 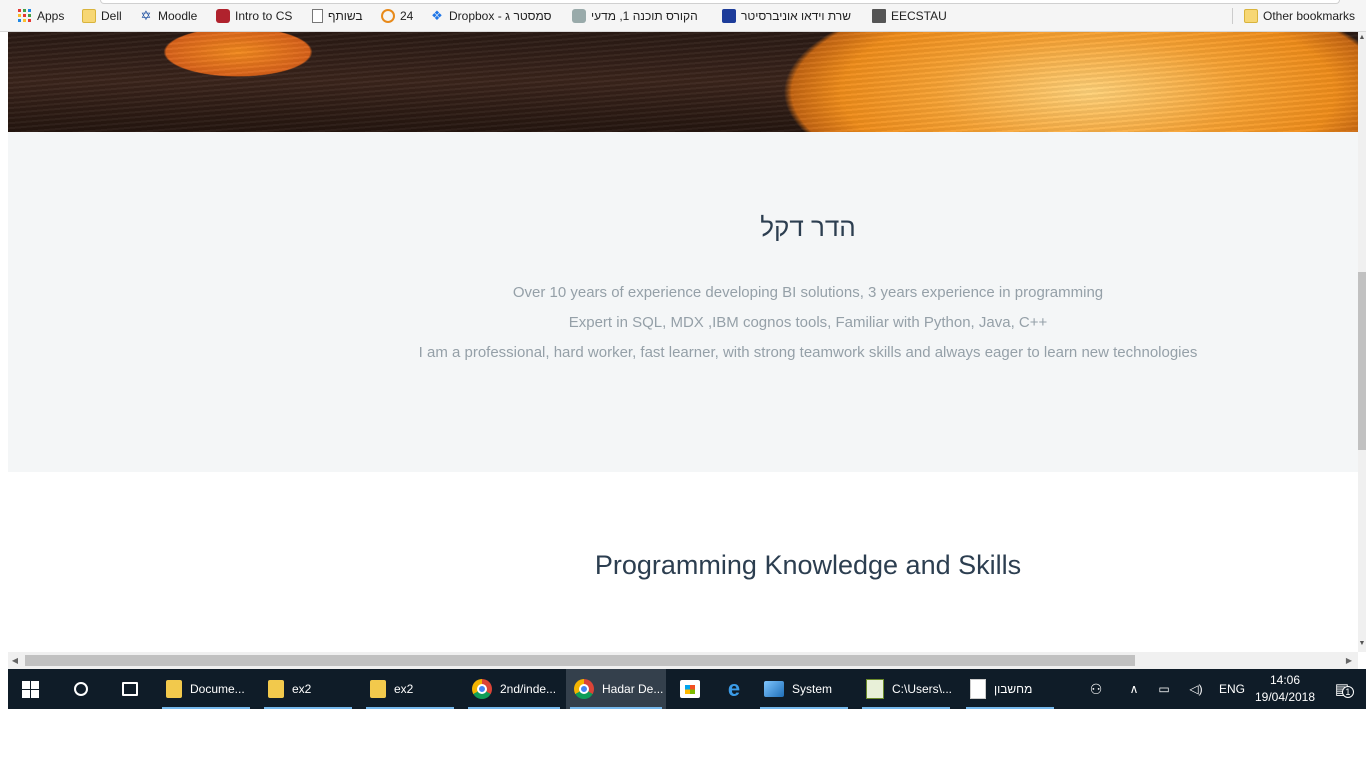 I want to click on 24-icon, so click(x=388, y=16).